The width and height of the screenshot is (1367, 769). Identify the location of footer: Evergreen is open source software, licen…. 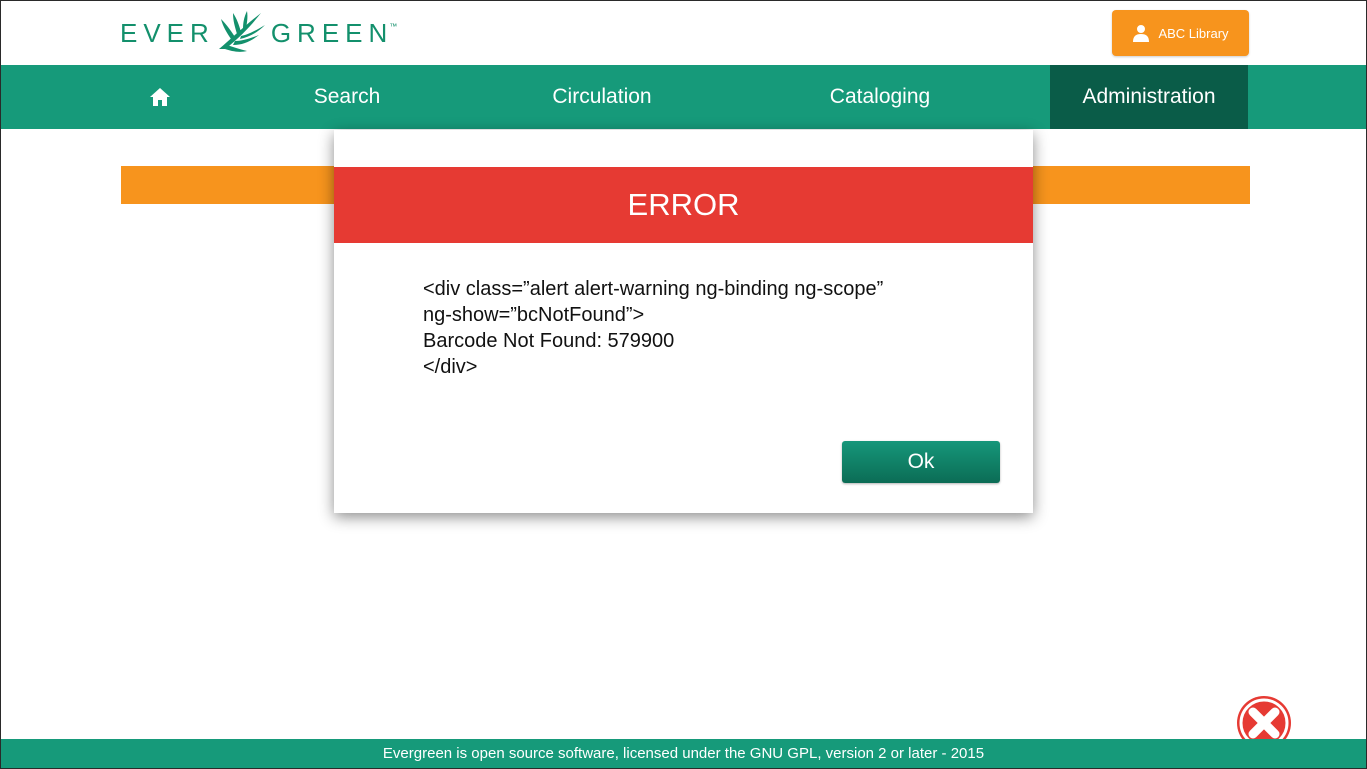
(683, 753).